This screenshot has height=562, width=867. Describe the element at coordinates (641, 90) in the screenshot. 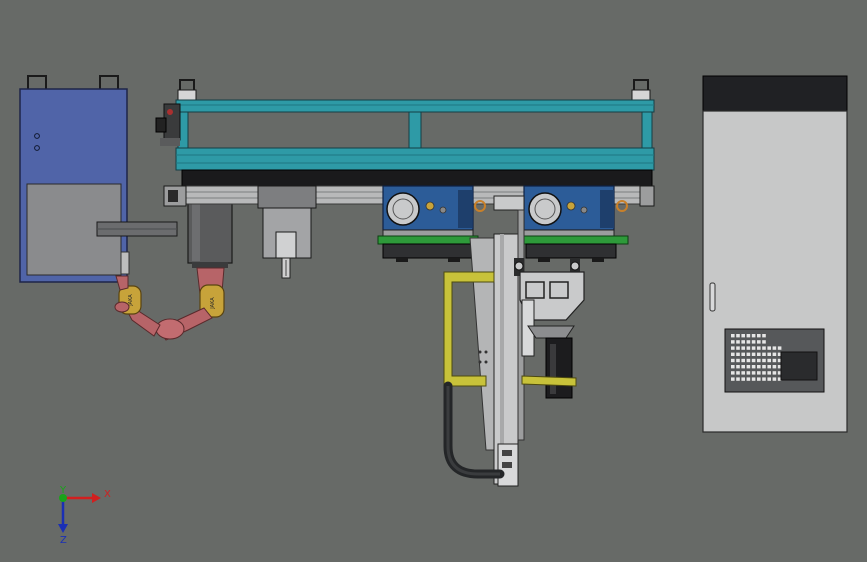

I see `lifting-eye-right` at that location.